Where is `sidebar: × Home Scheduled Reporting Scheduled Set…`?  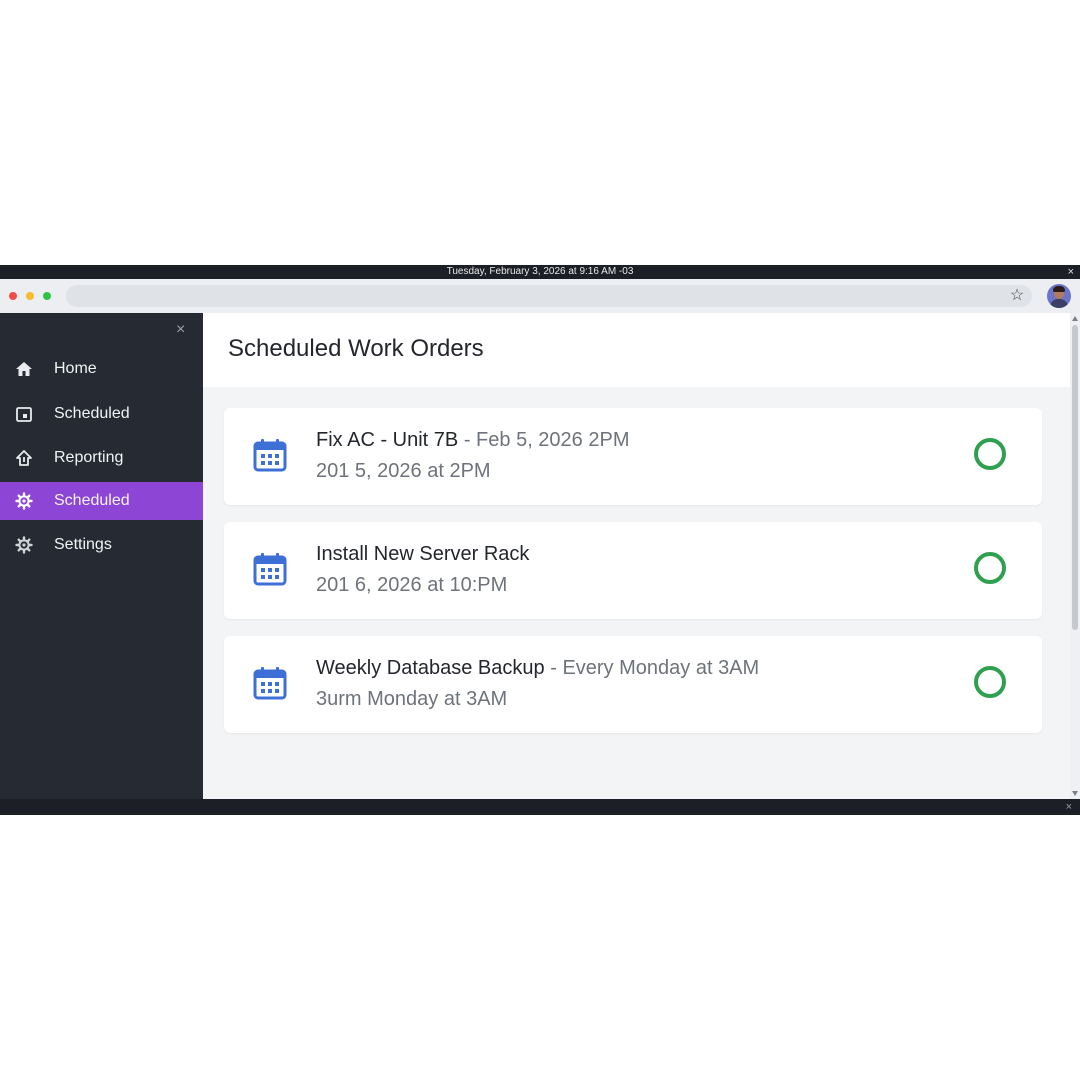
sidebar: × Home Scheduled Reporting Scheduled Set… is located at coordinates (101, 556).